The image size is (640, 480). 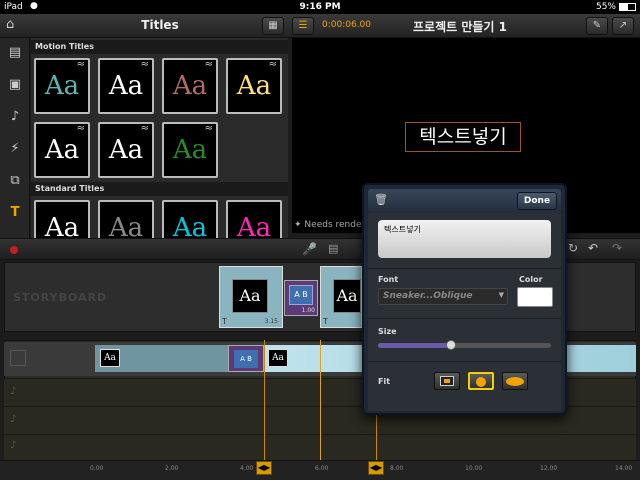 I want to click on fit-label: Fit, so click(x=384, y=381).